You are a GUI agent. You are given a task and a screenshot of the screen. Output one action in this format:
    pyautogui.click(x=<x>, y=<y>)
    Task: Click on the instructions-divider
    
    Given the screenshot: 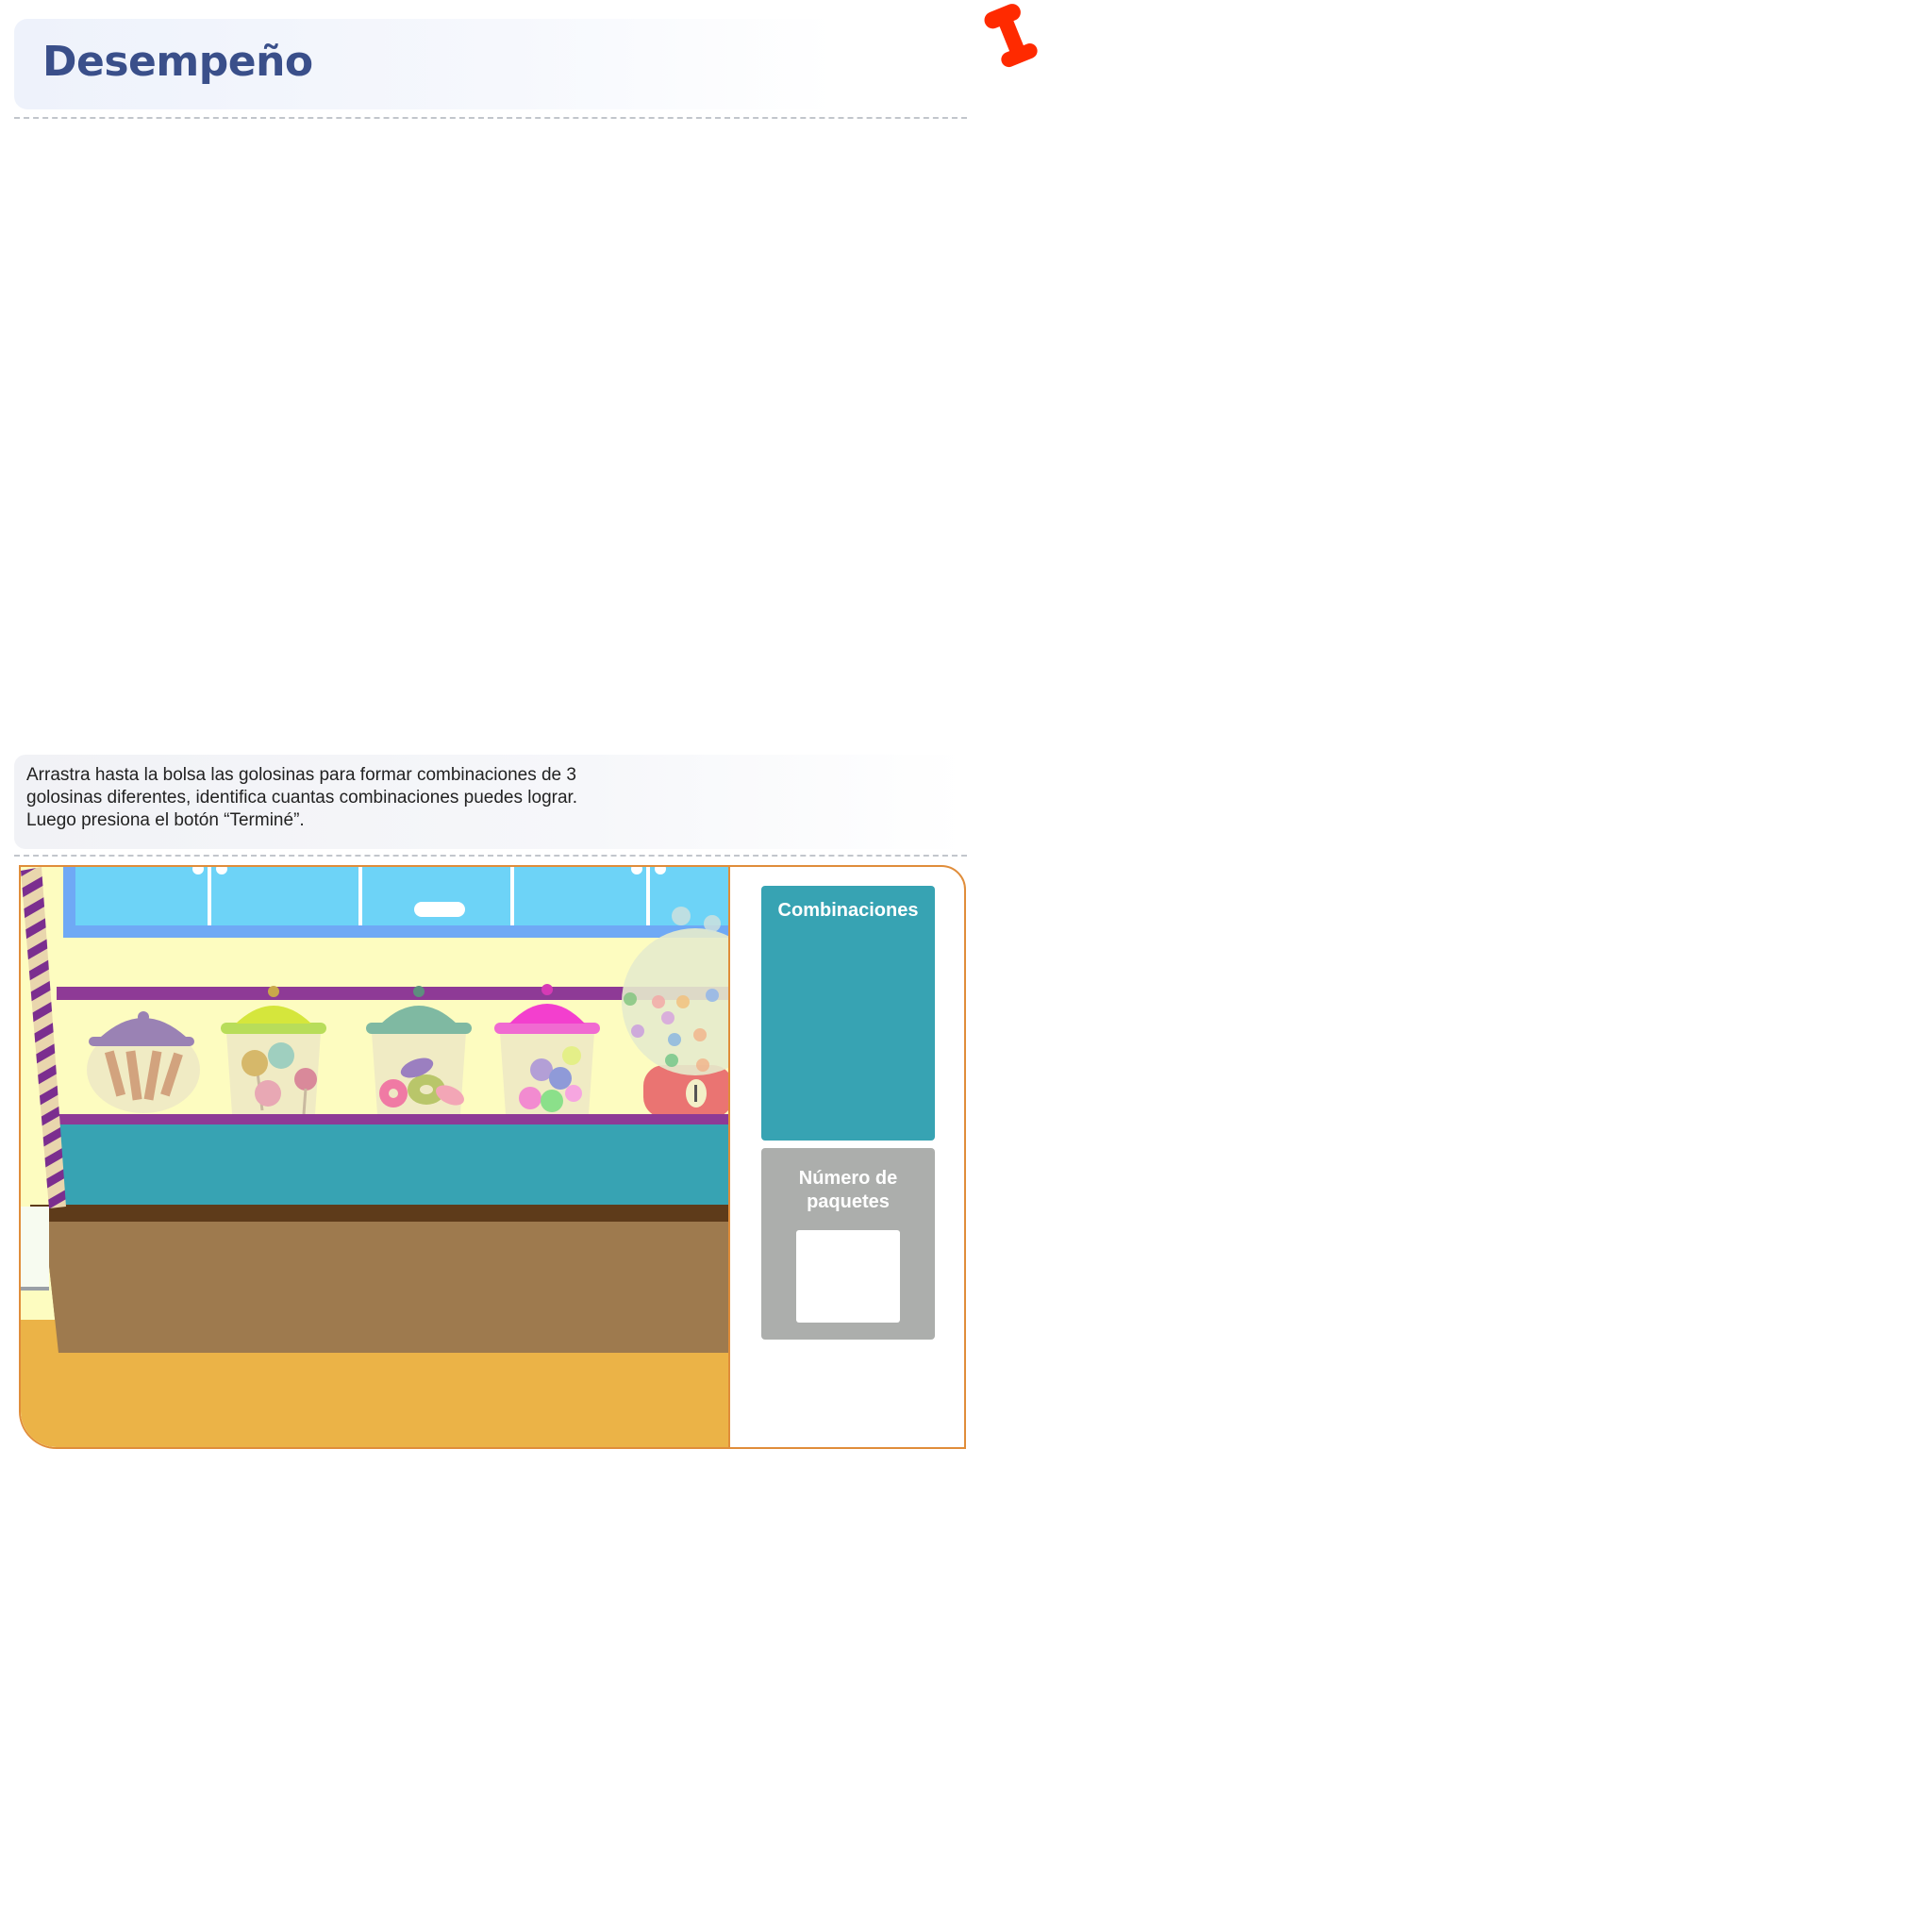 What is the action you would take?
    pyautogui.click(x=490, y=856)
    